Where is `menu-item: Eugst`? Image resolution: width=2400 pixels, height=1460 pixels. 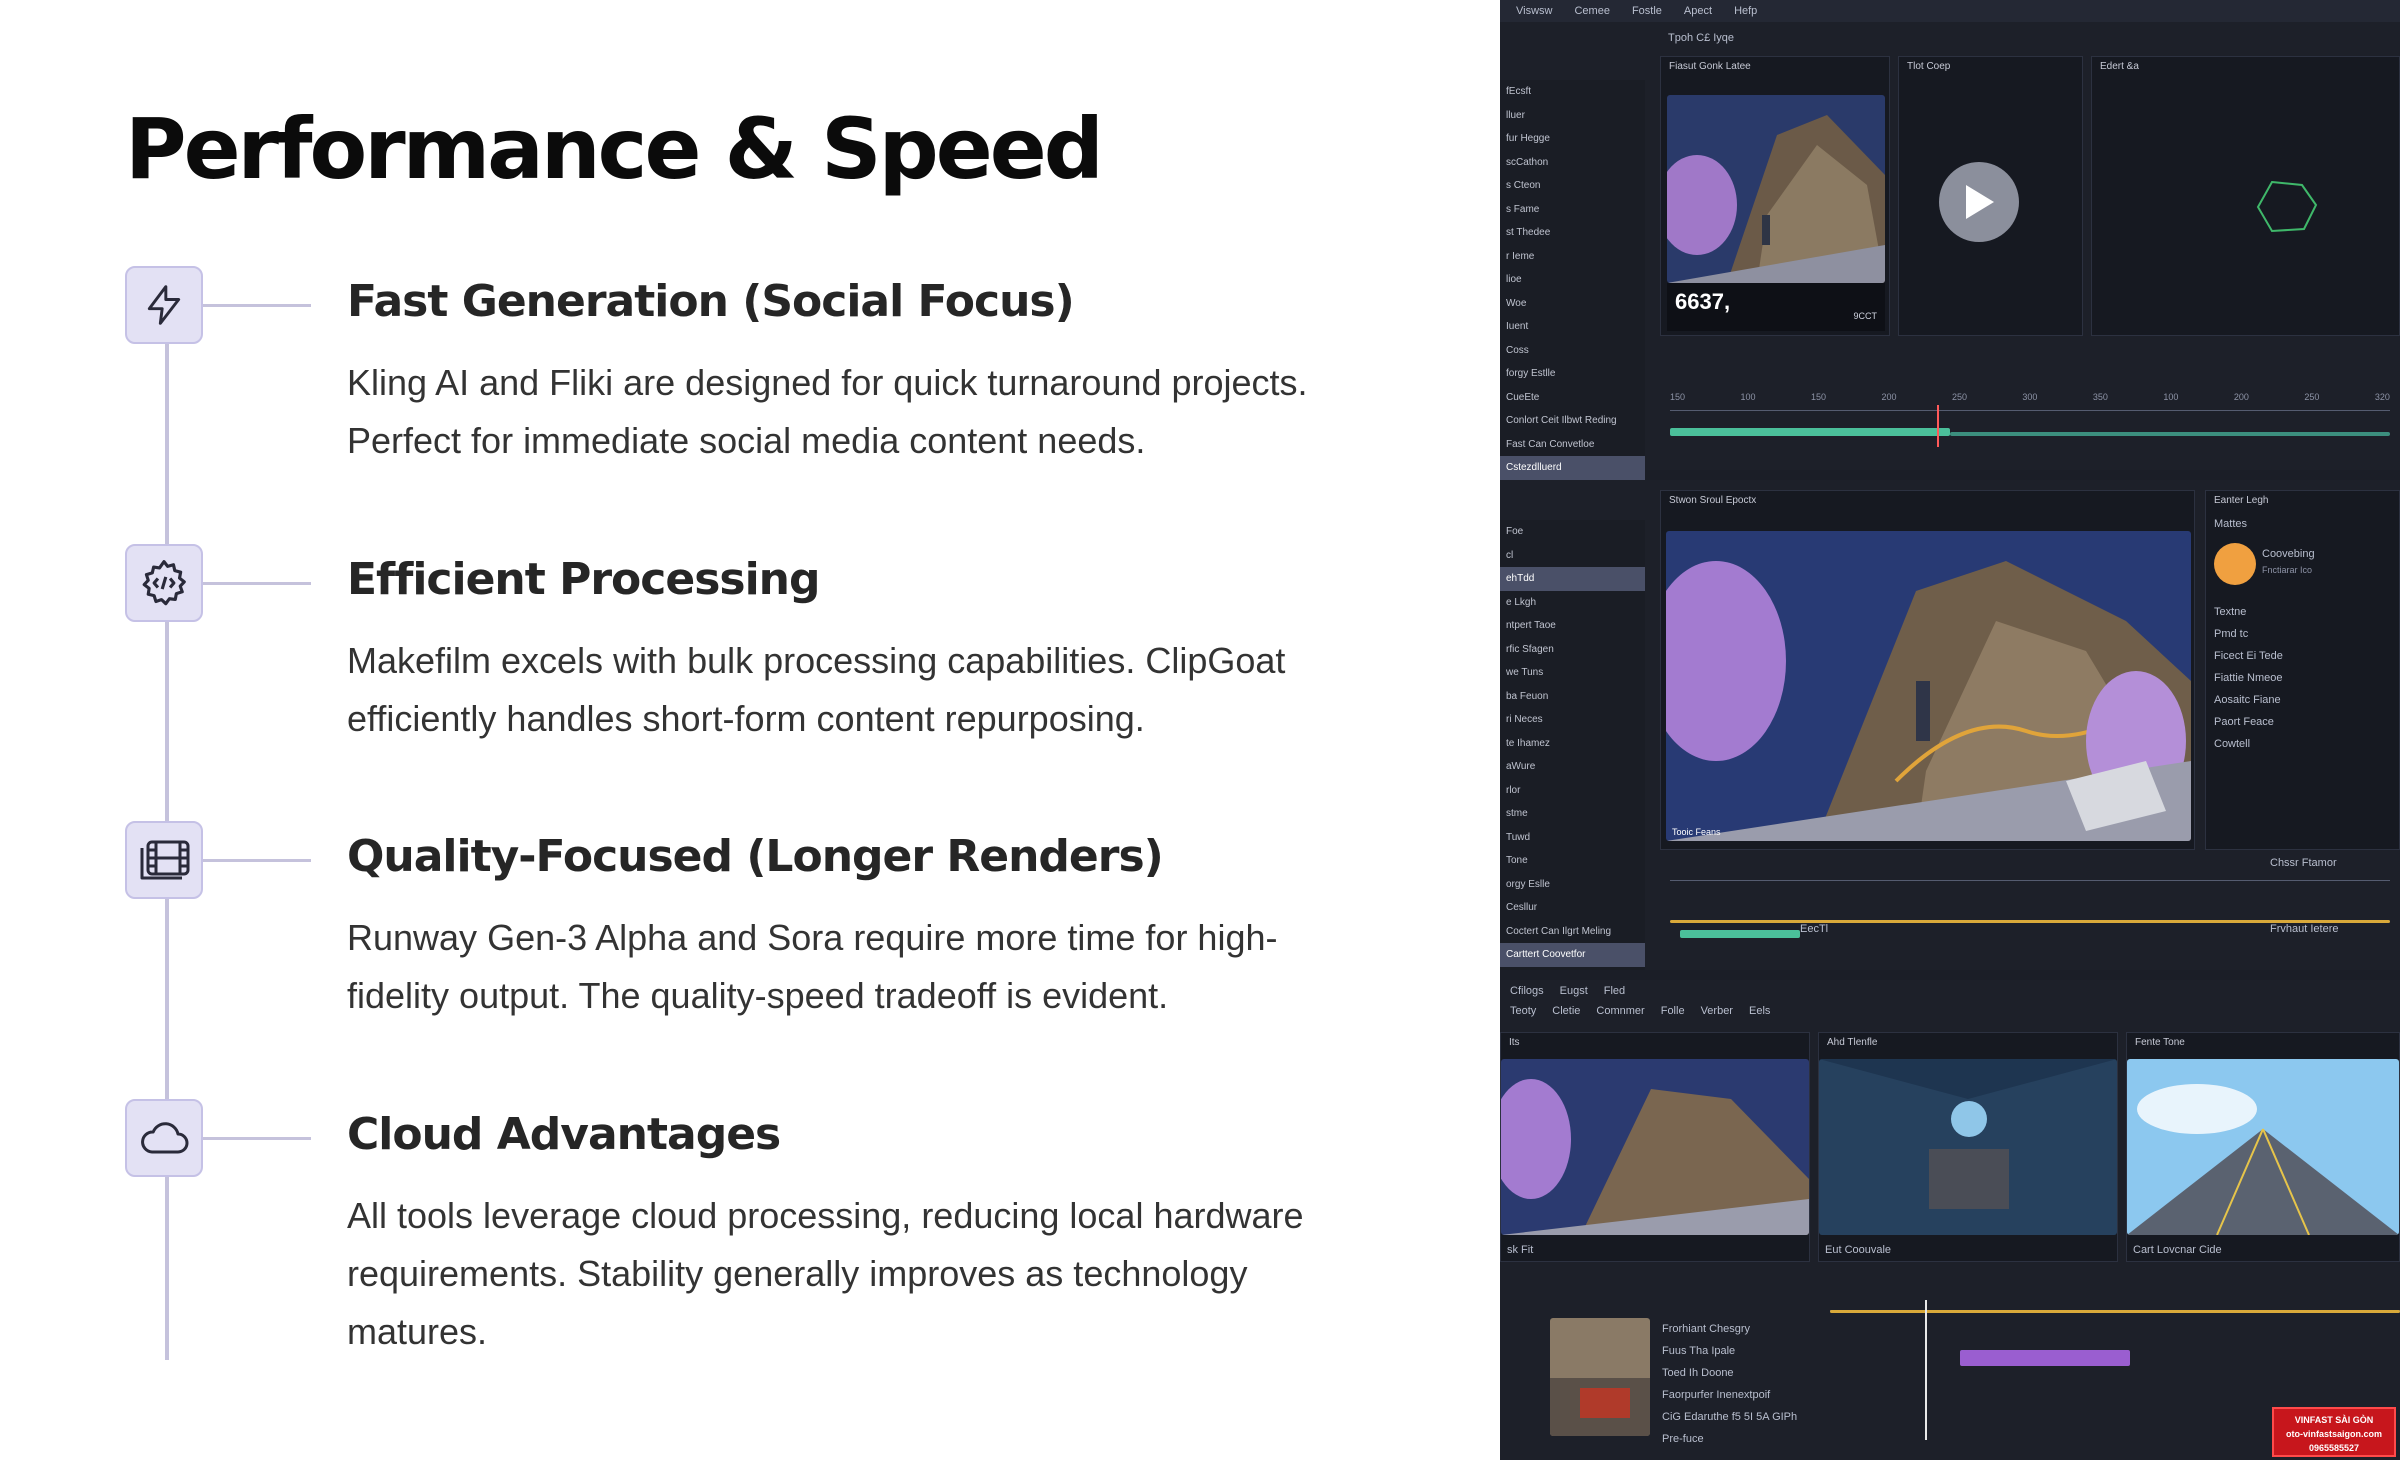
menu-item: Eugst is located at coordinates (1574, 991).